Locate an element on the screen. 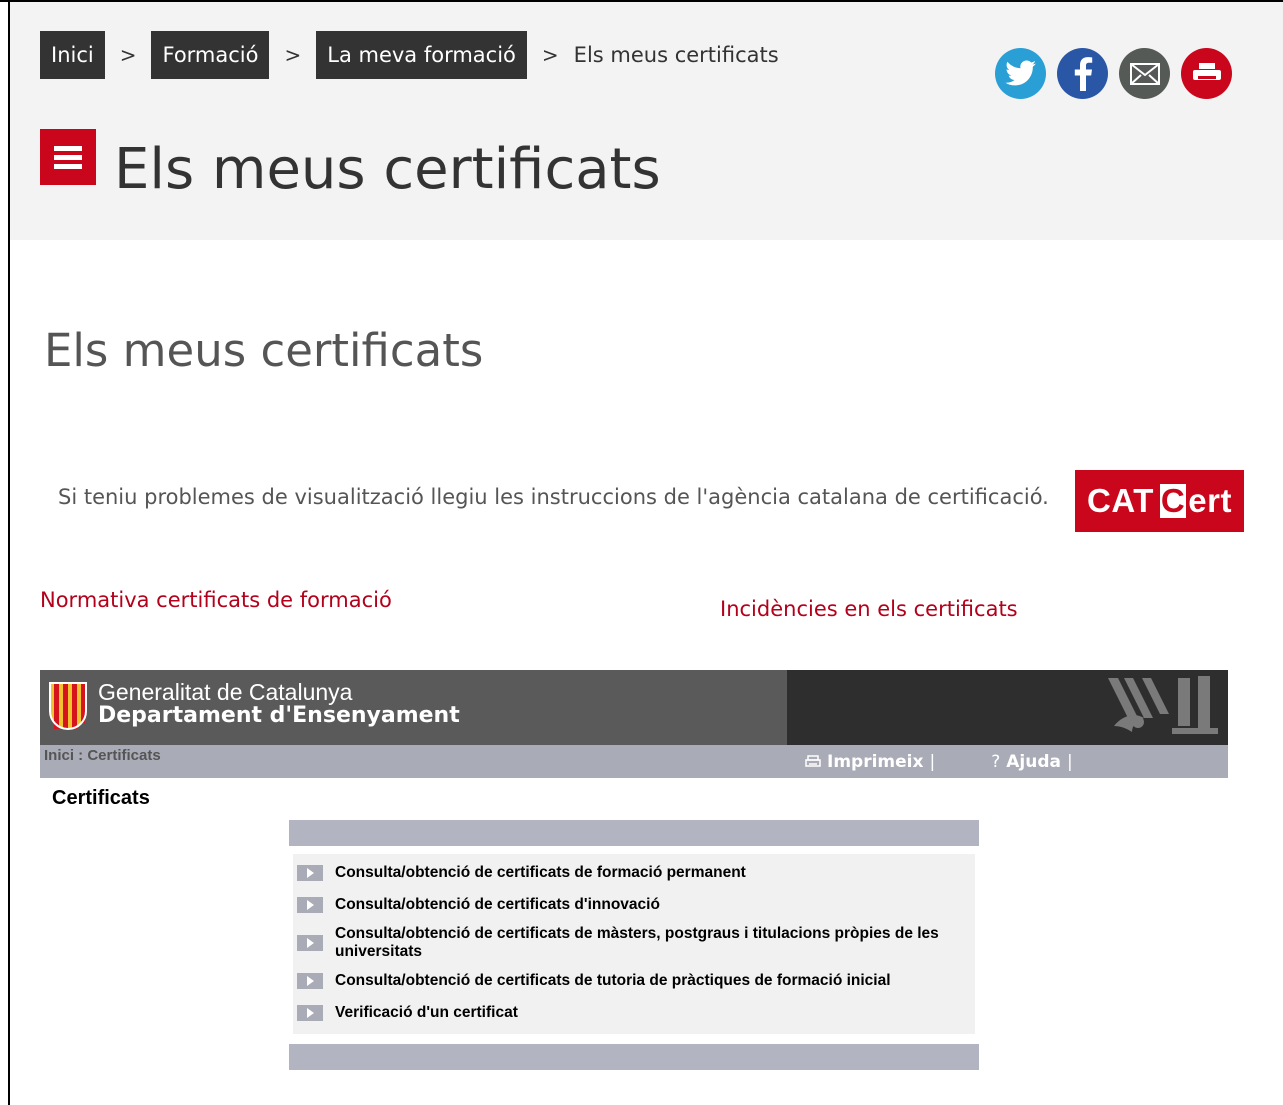 This screenshot has height=1105, width=1283. breadcrumb-current: Els meus certificats is located at coordinates (676, 55).